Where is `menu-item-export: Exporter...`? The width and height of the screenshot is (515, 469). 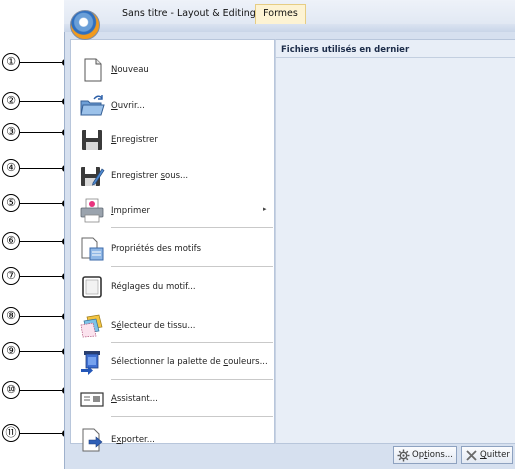 menu-item-export: Exporter... is located at coordinates (172, 439).